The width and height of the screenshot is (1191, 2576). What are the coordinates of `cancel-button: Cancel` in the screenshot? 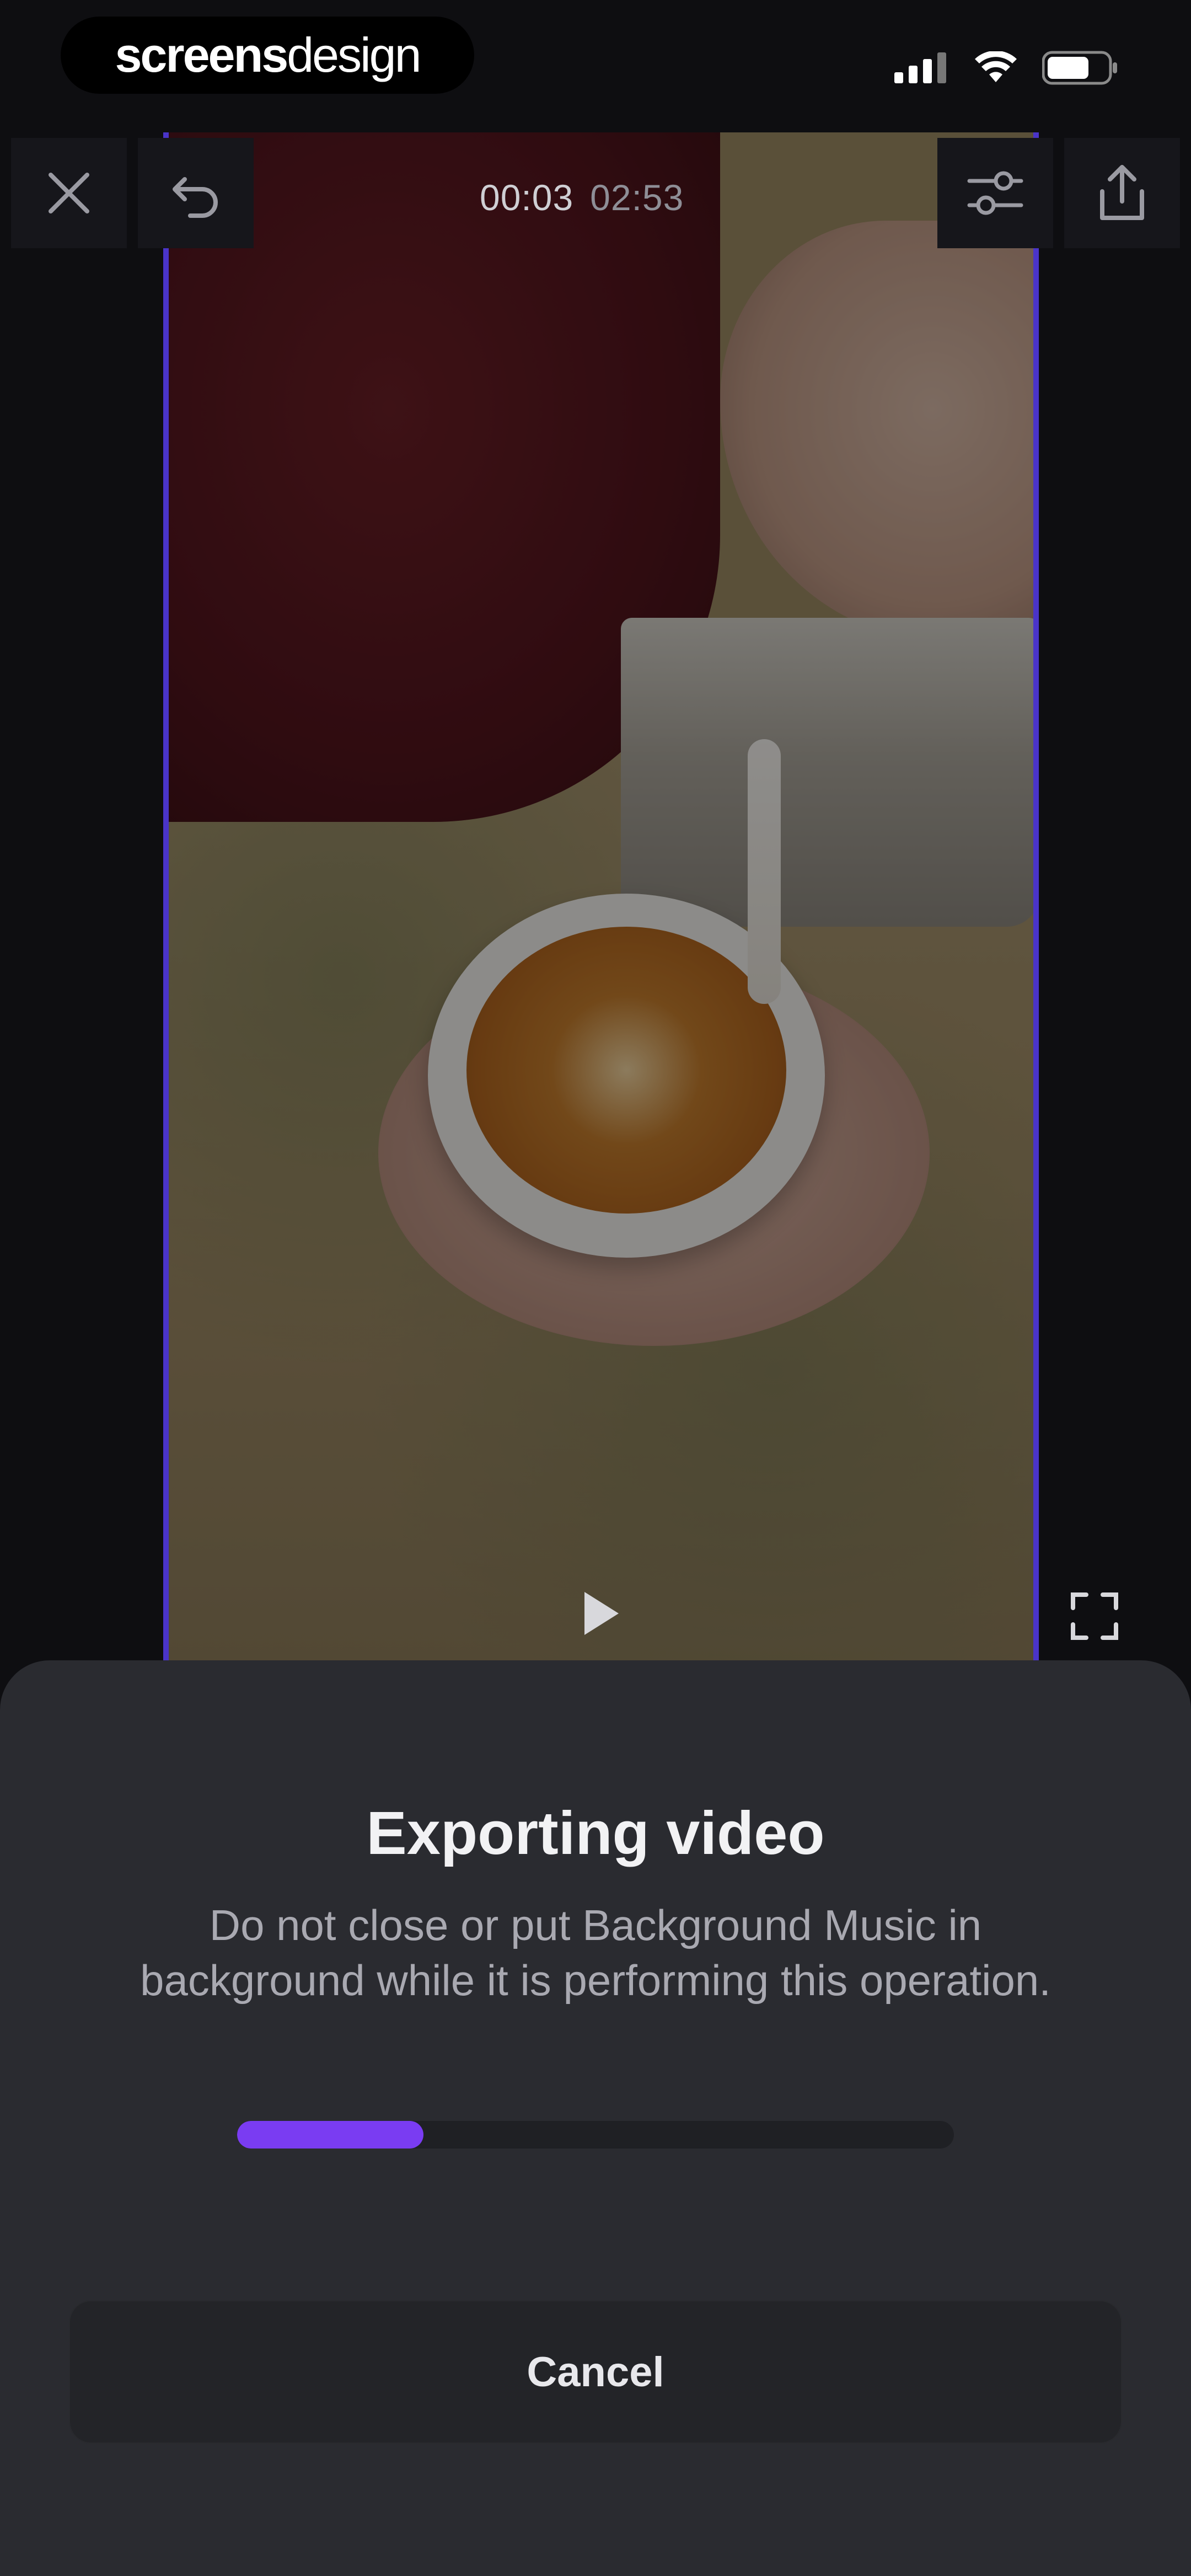 It's located at (595, 2372).